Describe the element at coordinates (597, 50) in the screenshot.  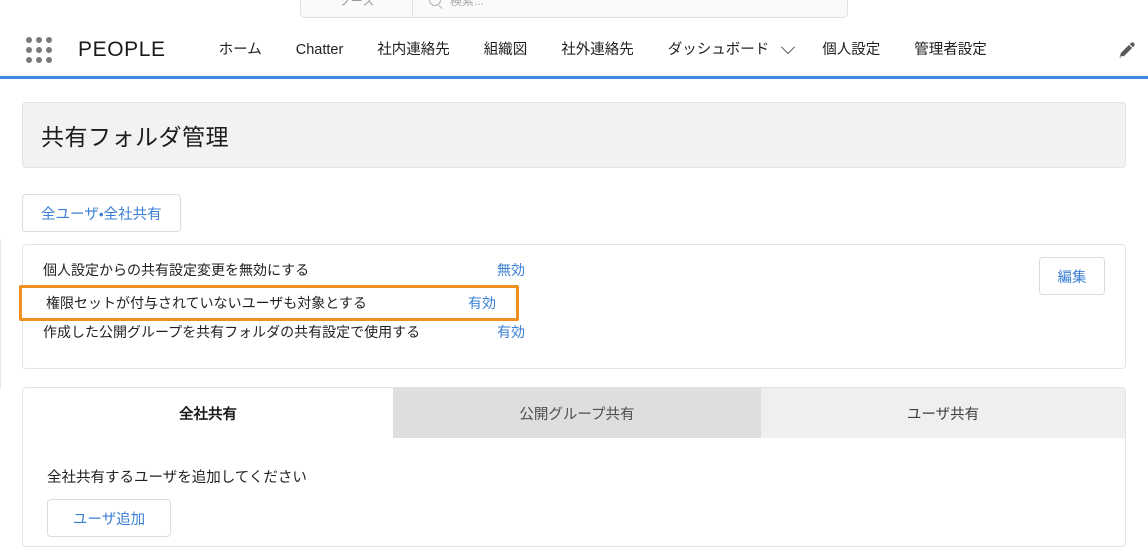
I see `nav-item-external-contacts: 社外連絡先` at that location.